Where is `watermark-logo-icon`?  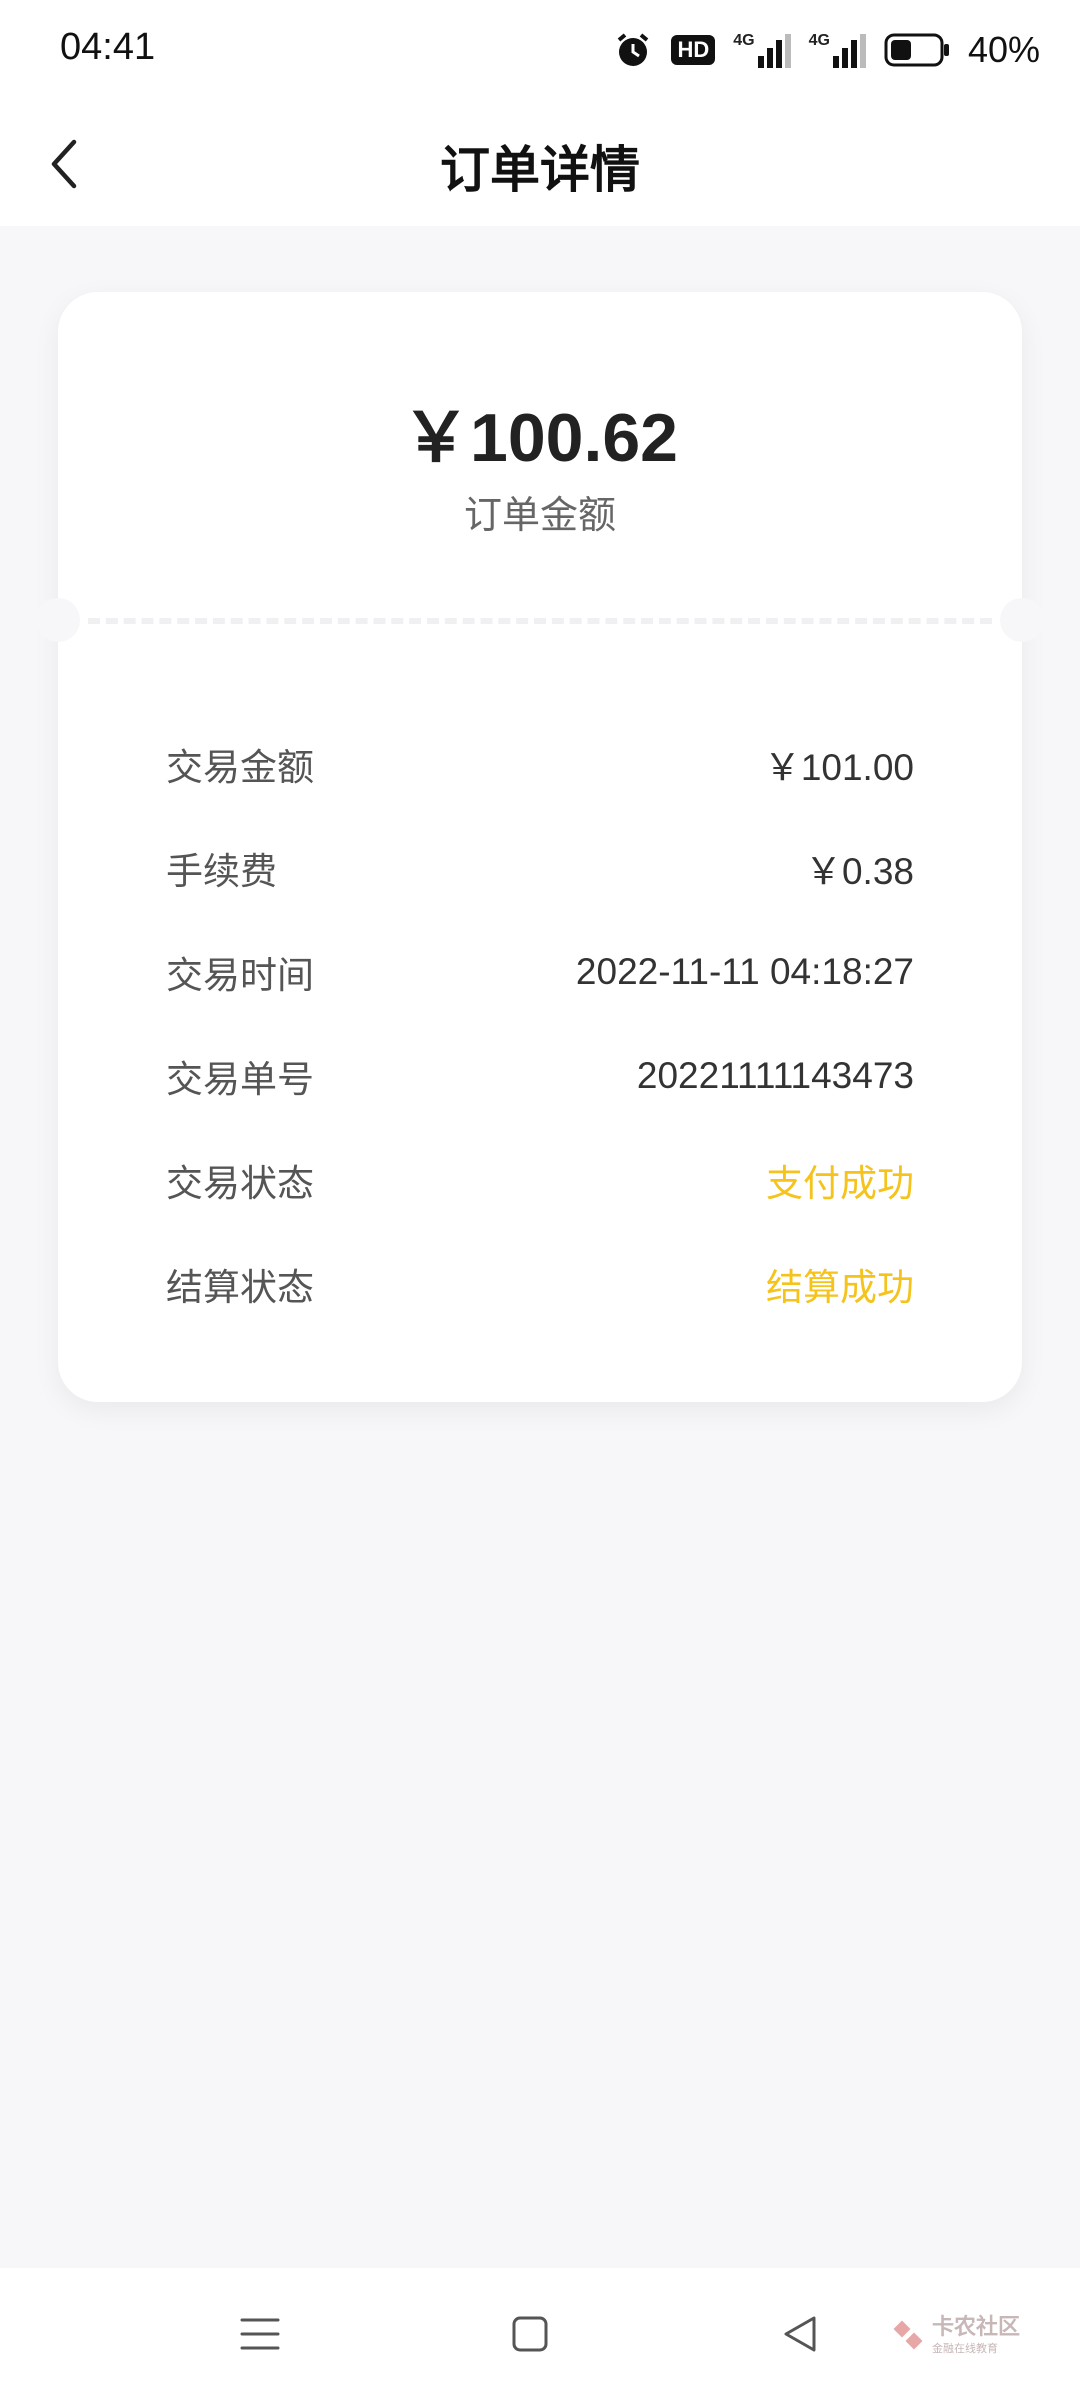 watermark-logo-icon is located at coordinates (908, 2335).